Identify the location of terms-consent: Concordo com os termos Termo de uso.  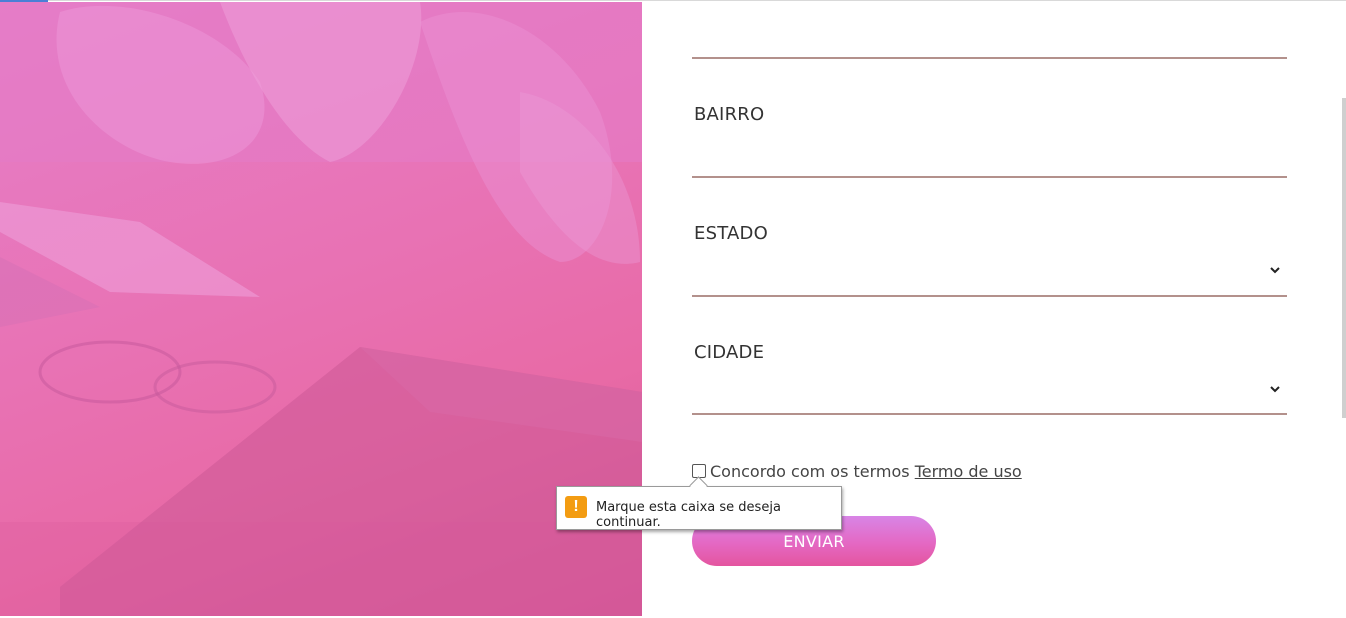
(866, 471).